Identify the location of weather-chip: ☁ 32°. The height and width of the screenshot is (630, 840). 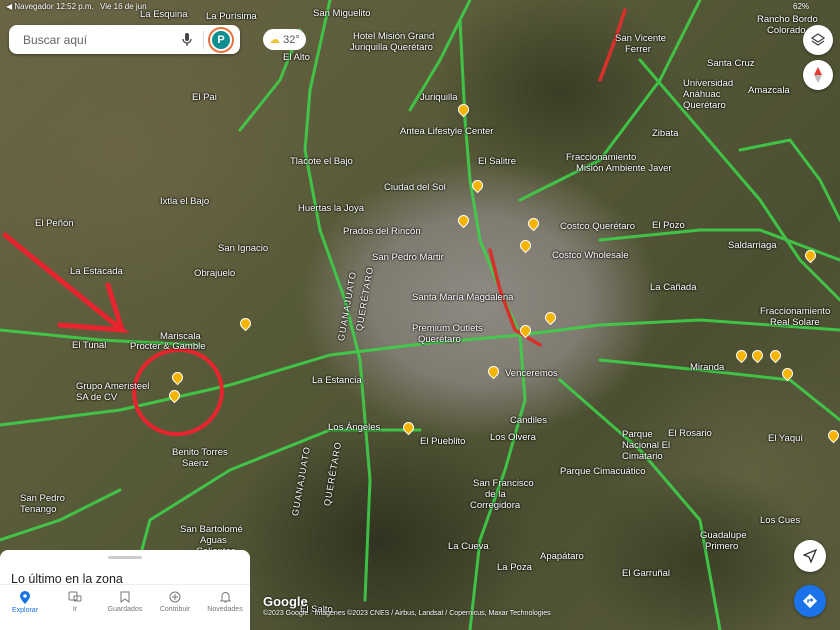
(284, 39).